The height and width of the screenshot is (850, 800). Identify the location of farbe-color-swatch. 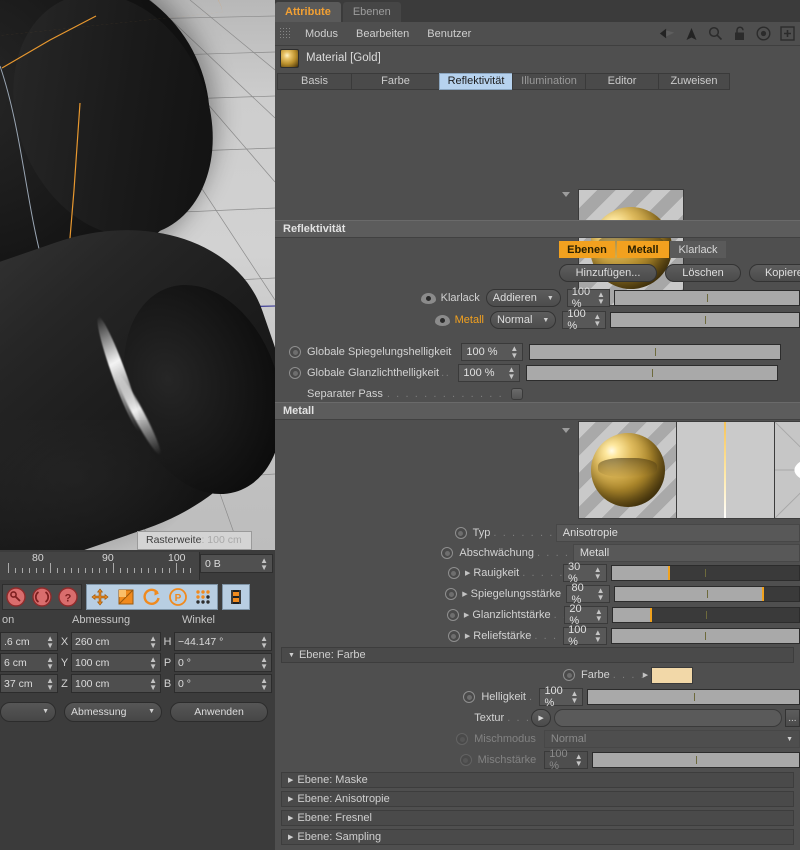
(672, 675).